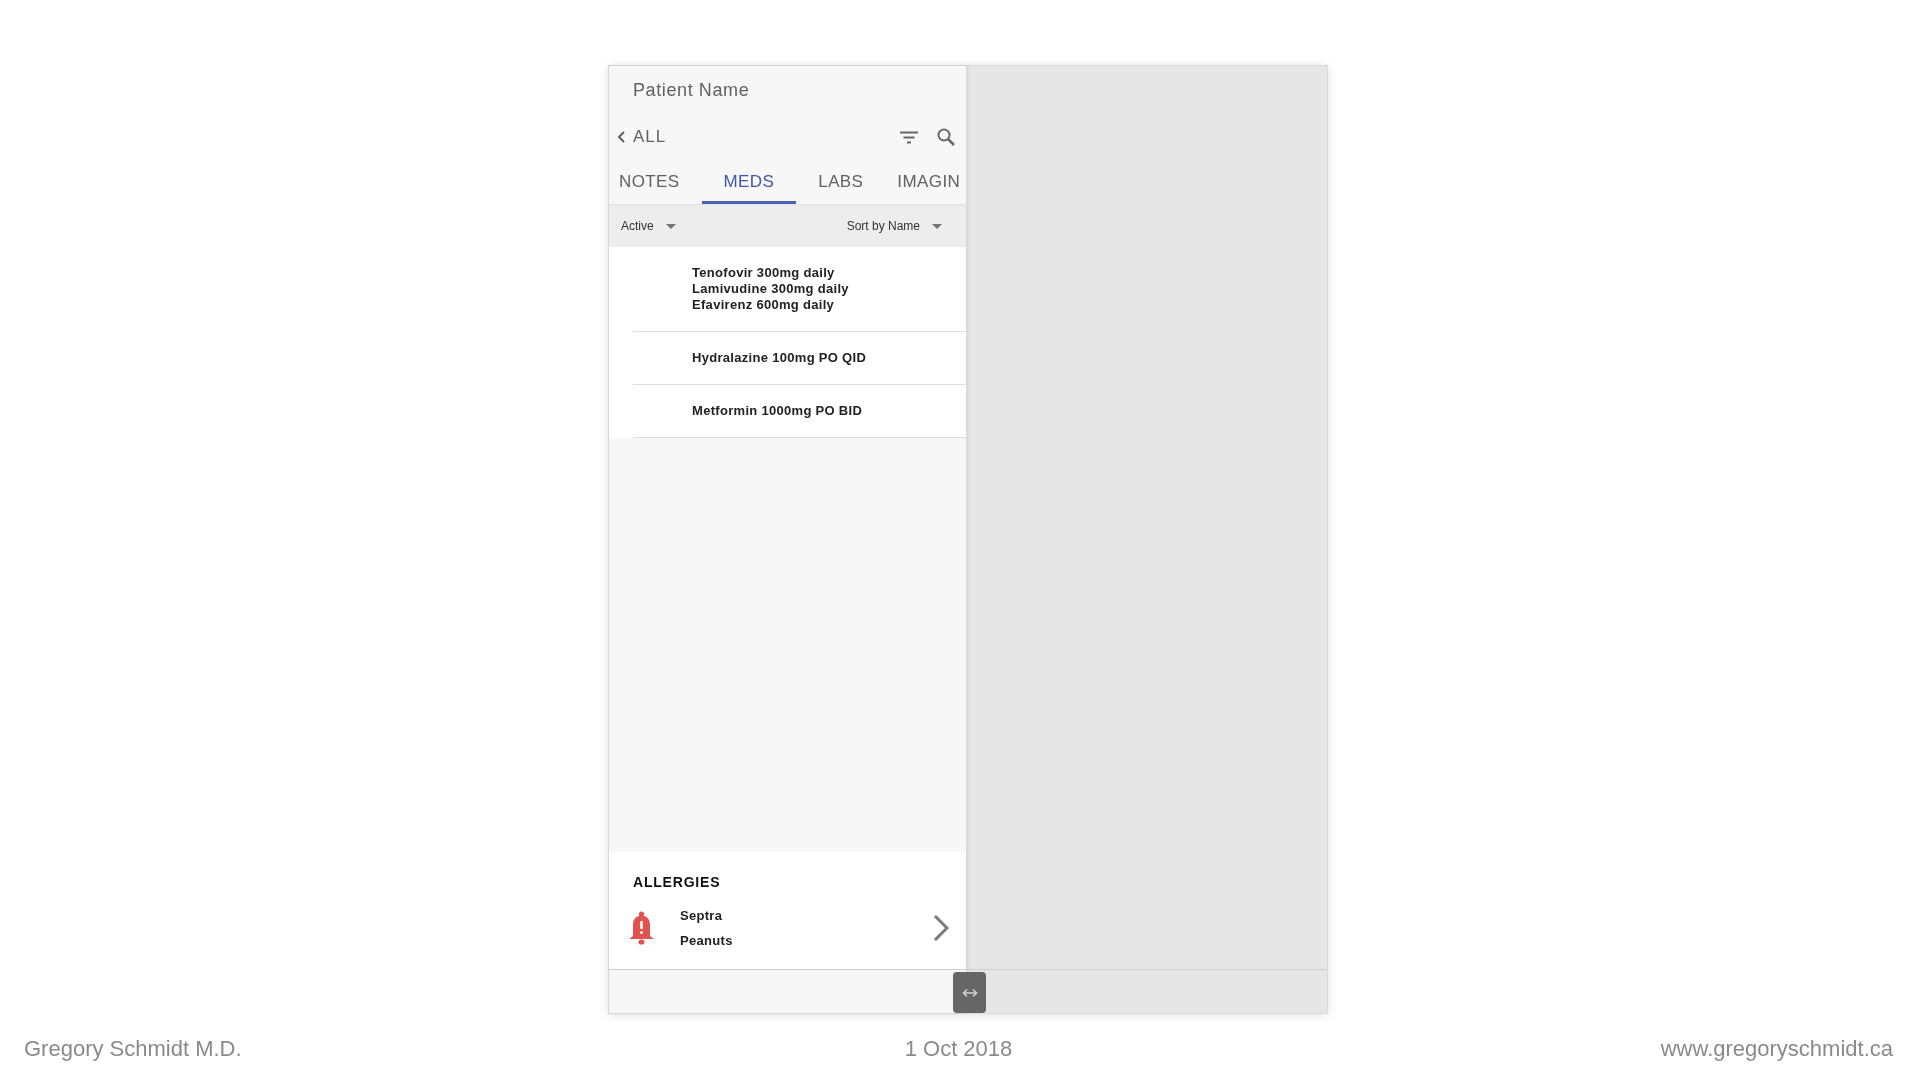 The width and height of the screenshot is (1920, 1080). Describe the element at coordinates (923, 182) in the screenshot. I see `tab: IMAGIN` at that location.